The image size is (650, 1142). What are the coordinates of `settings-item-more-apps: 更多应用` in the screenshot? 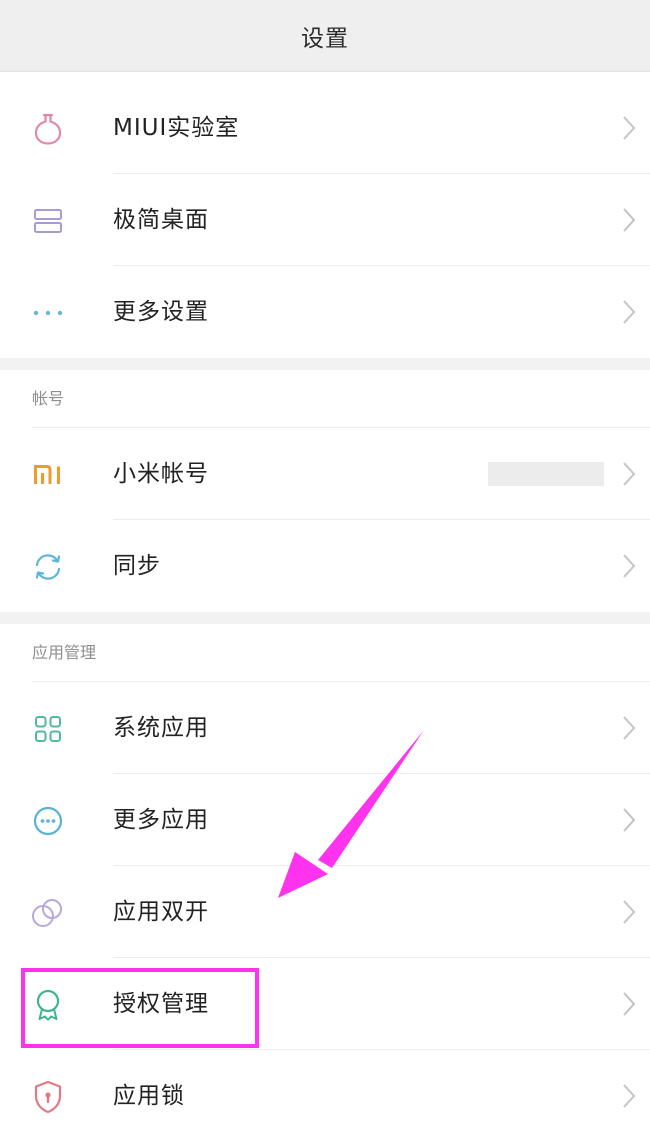 It's located at (325, 820).